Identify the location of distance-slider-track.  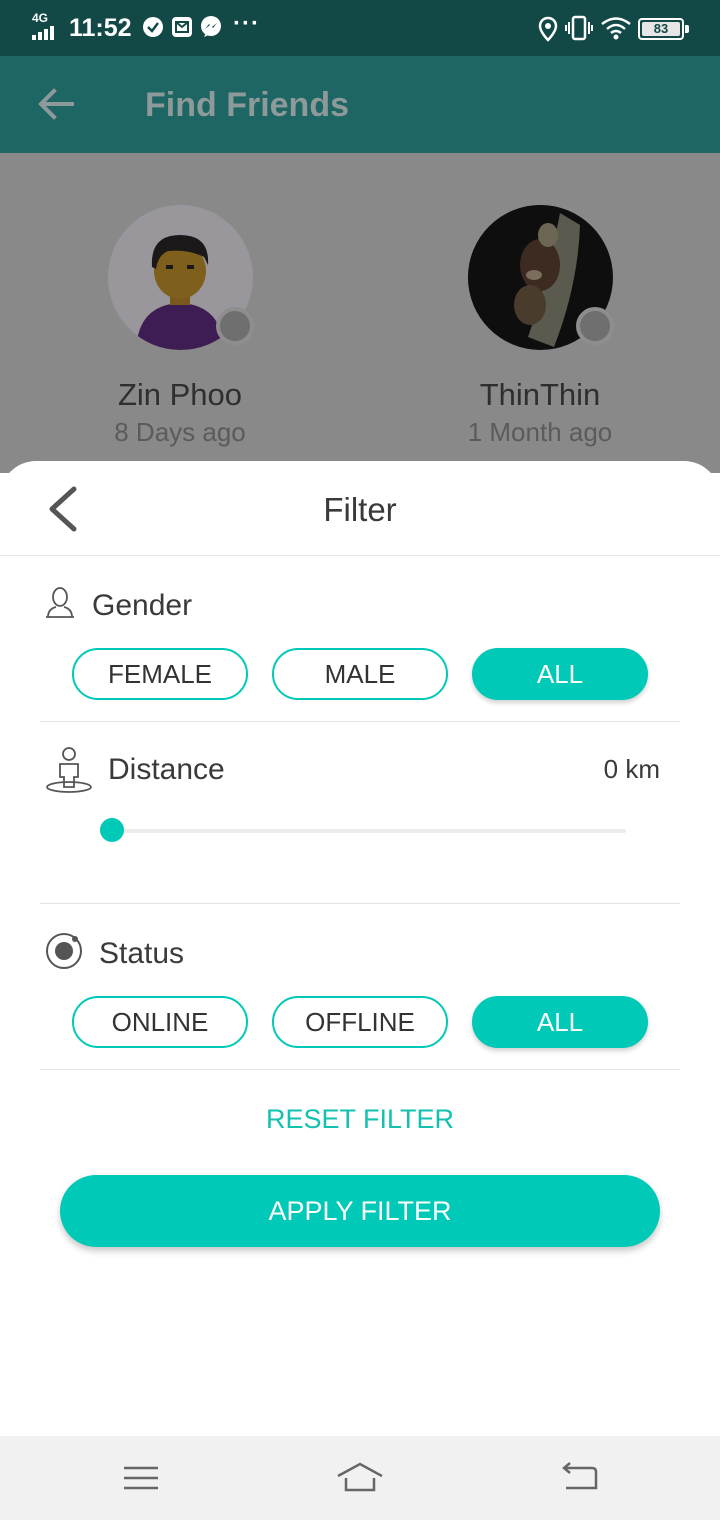
(369, 831).